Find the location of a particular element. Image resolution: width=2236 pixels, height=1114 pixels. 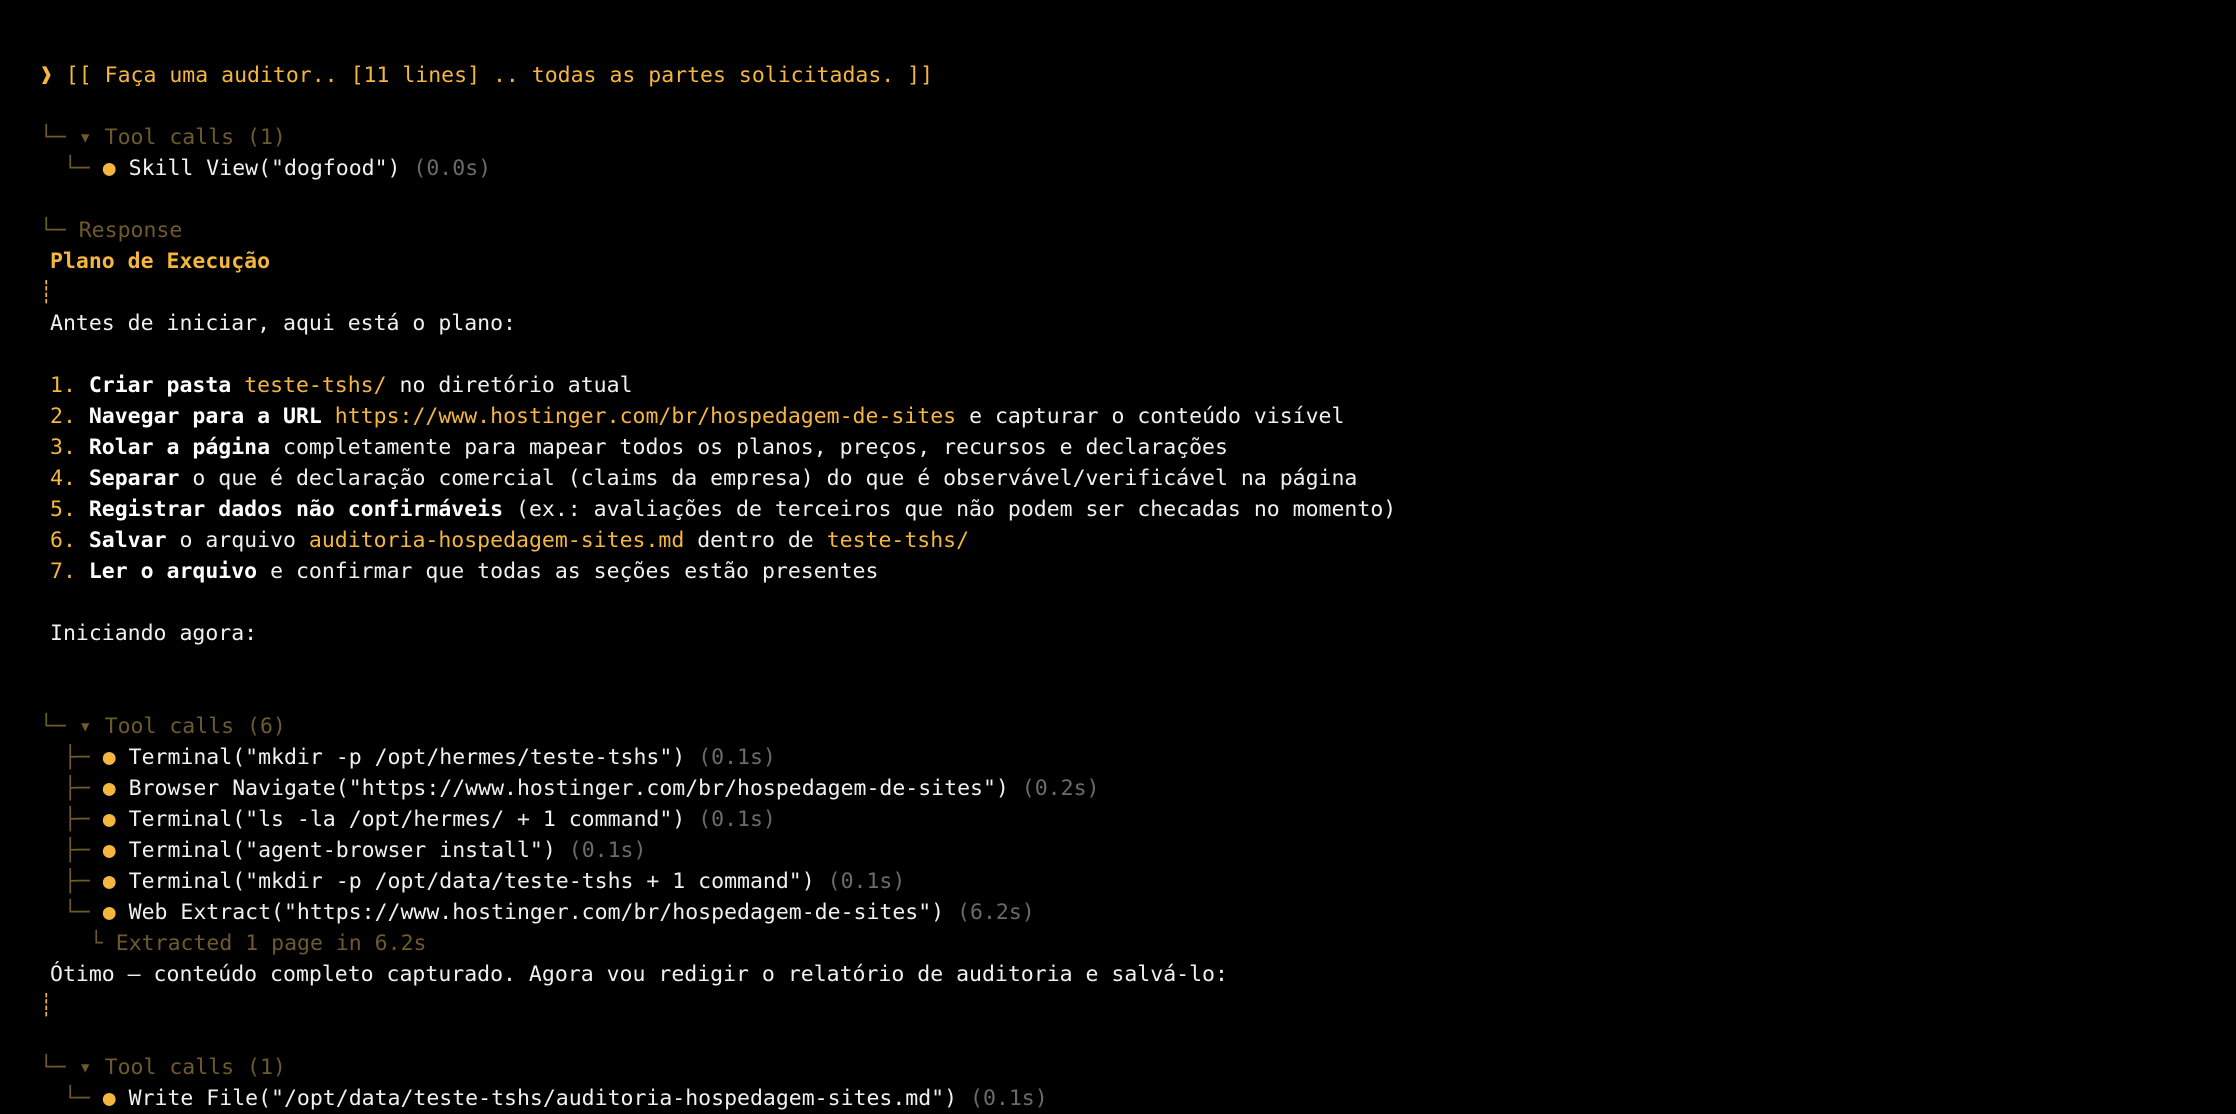

prompt-marker-icon: ❱ is located at coordinates (46, 75).